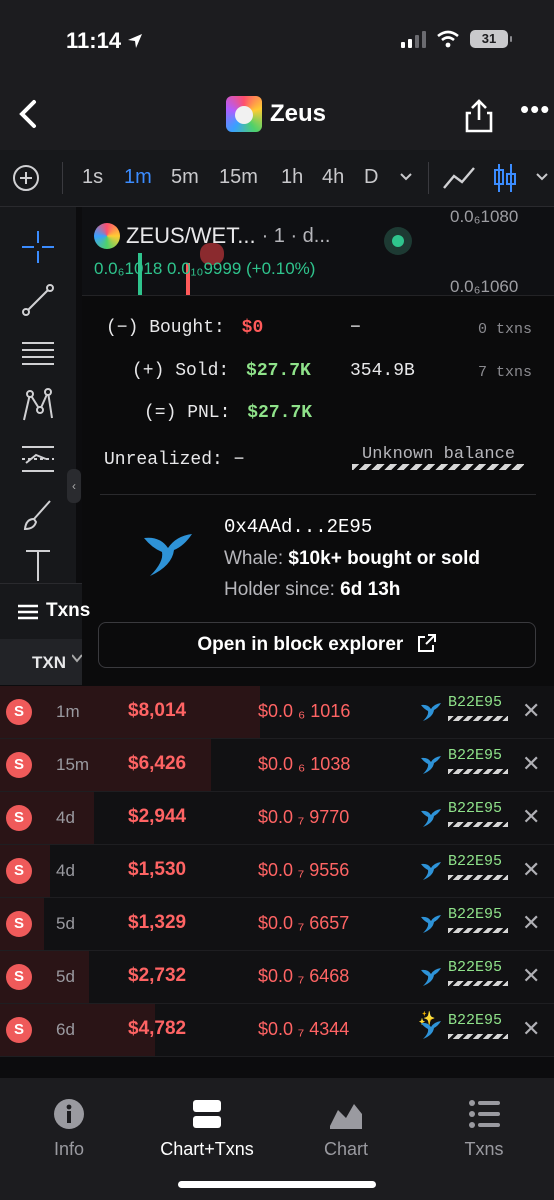  Describe the element at coordinates (505, 329) in the screenshot. I see `bought-txns: 0 txns` at that location.